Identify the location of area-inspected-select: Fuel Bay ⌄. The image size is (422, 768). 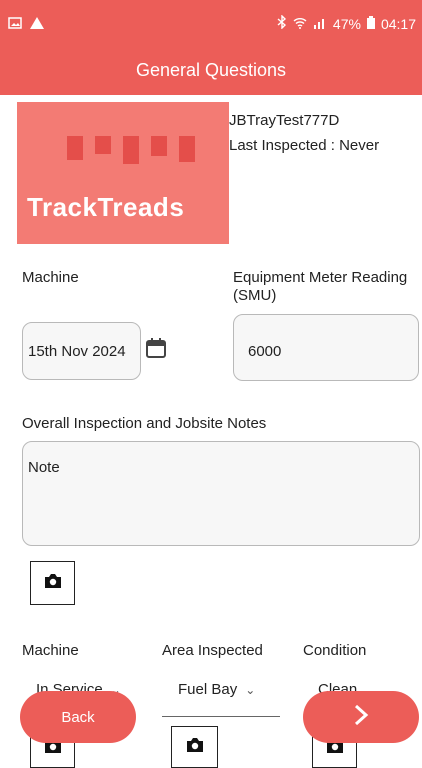
(216, 689).